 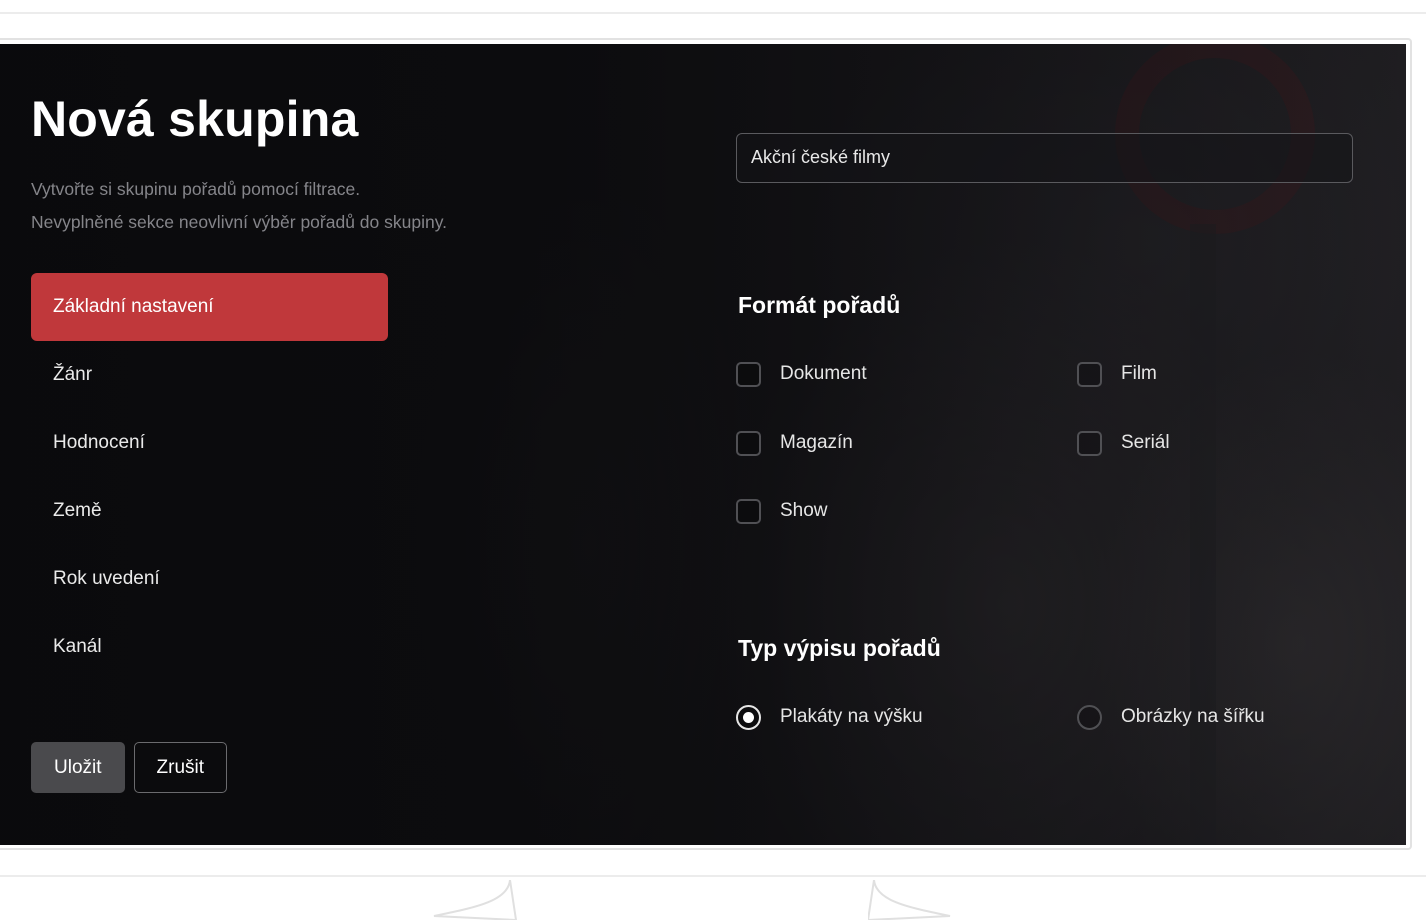 What do you see at coordinates (823, 373) in the screenshot?
I see `option-label: Dokument` at bounding box center [823, 373].